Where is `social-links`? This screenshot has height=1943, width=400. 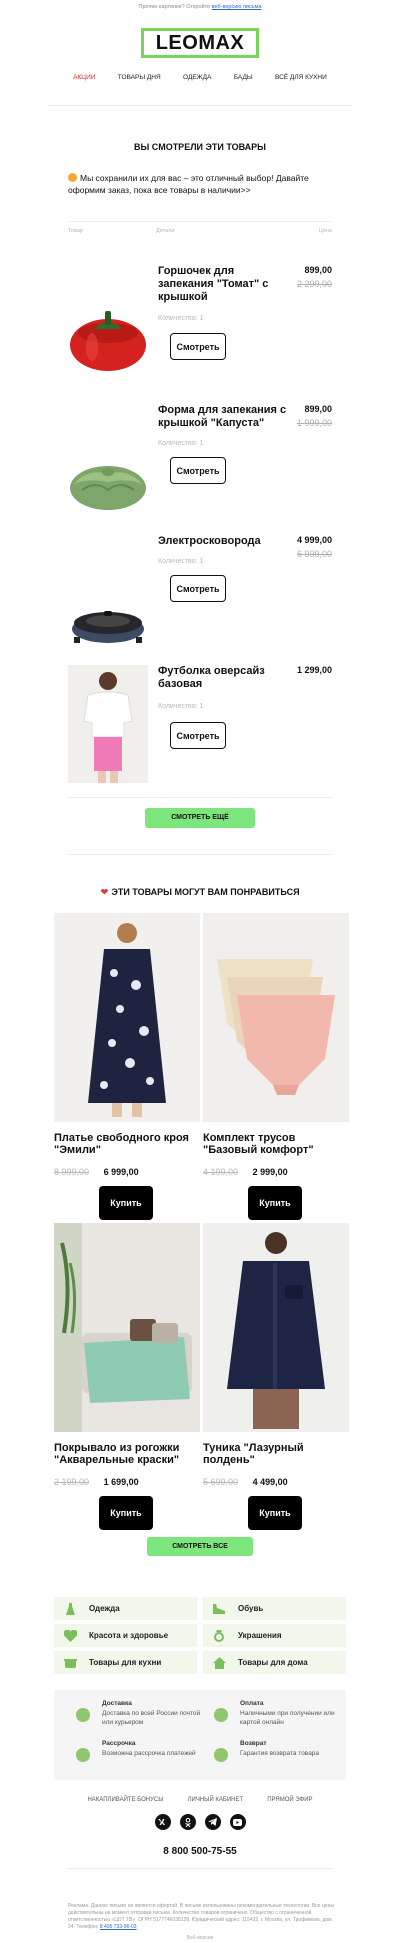 social-links is located at coordinates (200, 1822).